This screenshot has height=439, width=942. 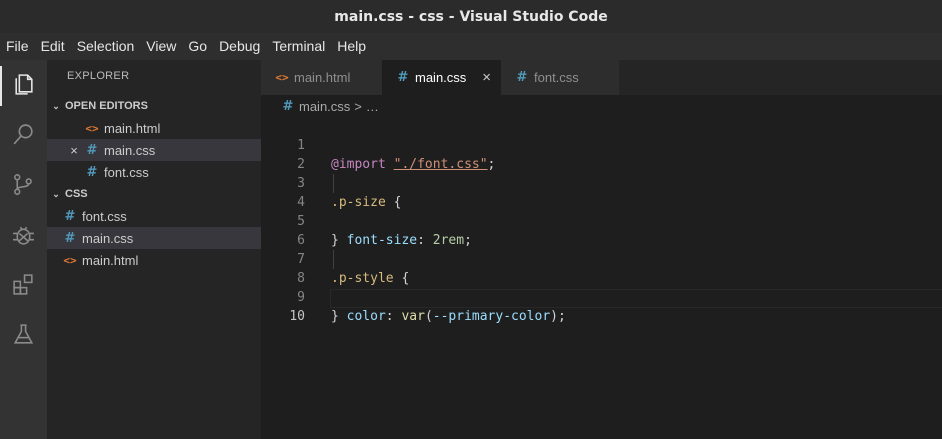 I want to click on tab-main-css: # main.css ×, so click(x=441, y=77).